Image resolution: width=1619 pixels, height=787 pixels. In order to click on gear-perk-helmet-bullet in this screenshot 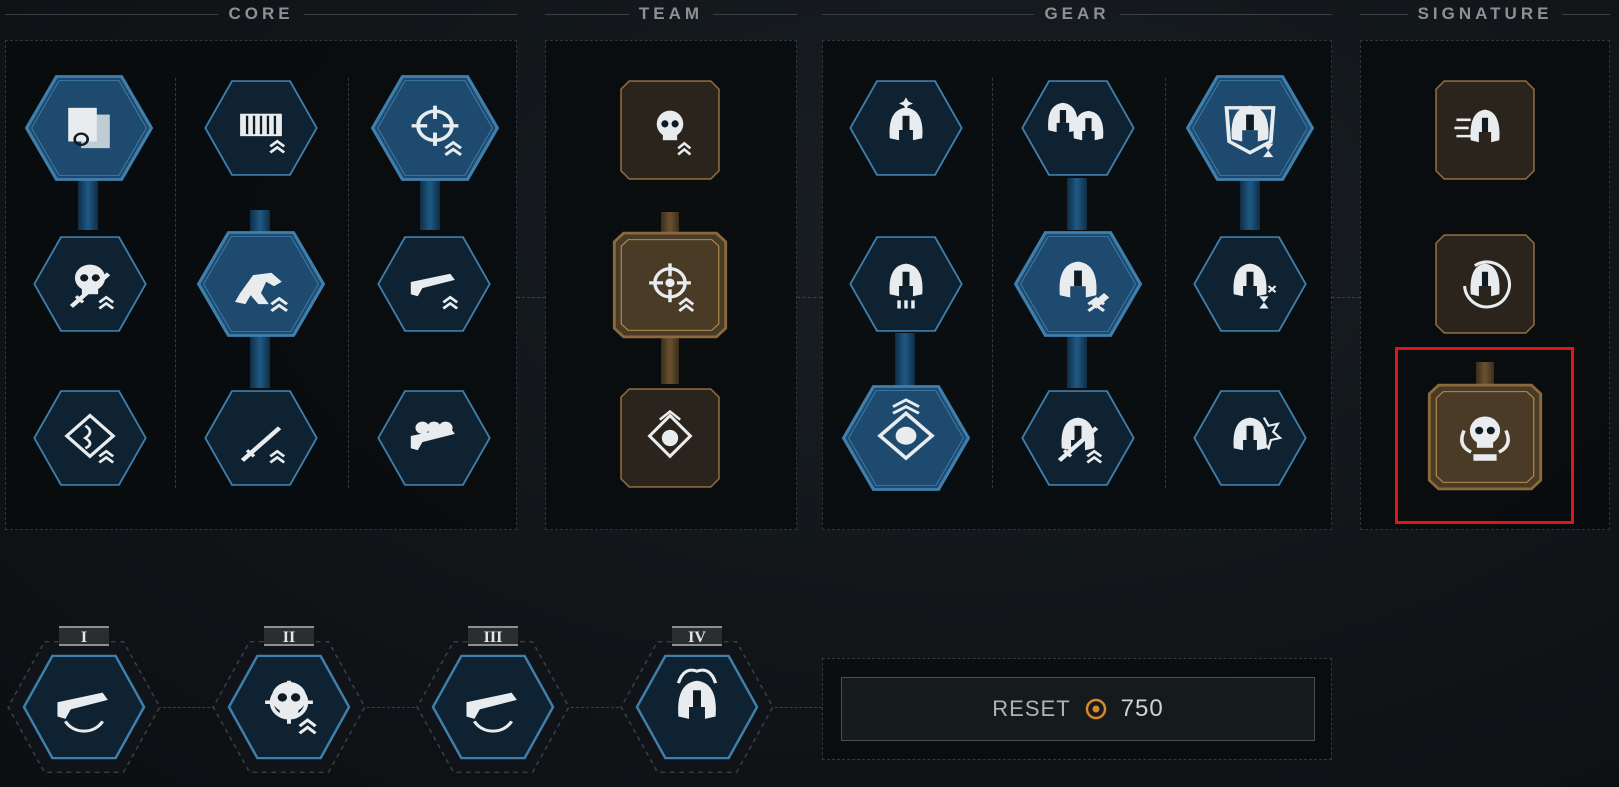, I will do `click(1078, 284)`.